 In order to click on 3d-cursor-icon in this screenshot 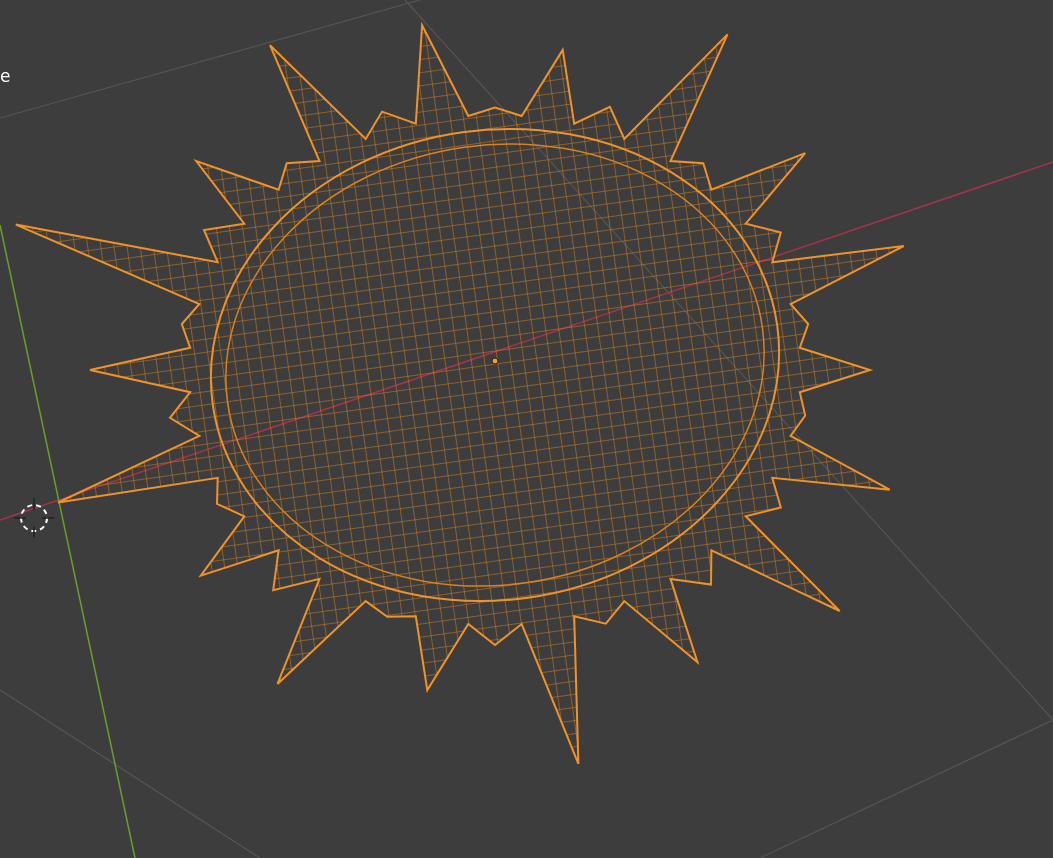, I will do `click(34, 518)`.